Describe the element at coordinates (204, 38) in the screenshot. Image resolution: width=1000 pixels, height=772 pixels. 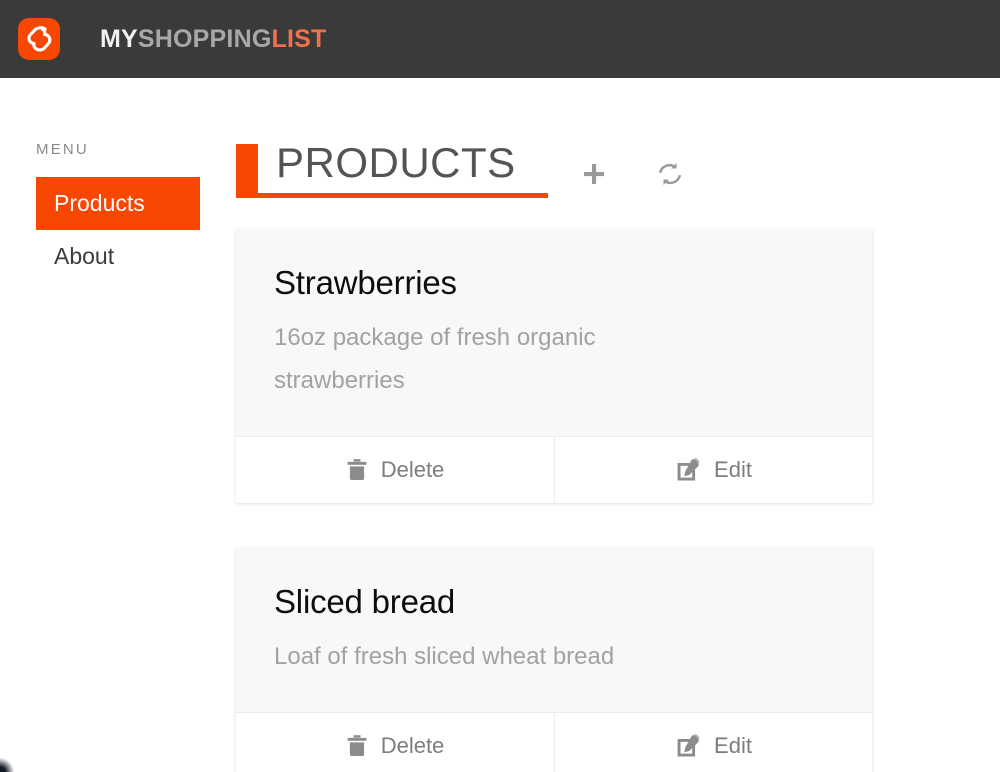
I see `brand-part-shopping: SHOPPING` at that location.